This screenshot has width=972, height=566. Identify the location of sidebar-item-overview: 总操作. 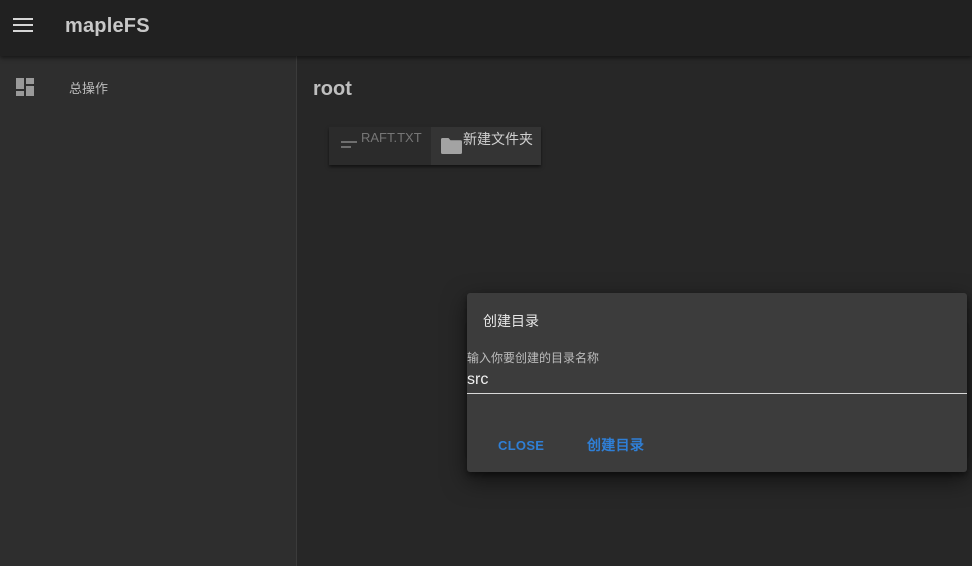
(148, 86).